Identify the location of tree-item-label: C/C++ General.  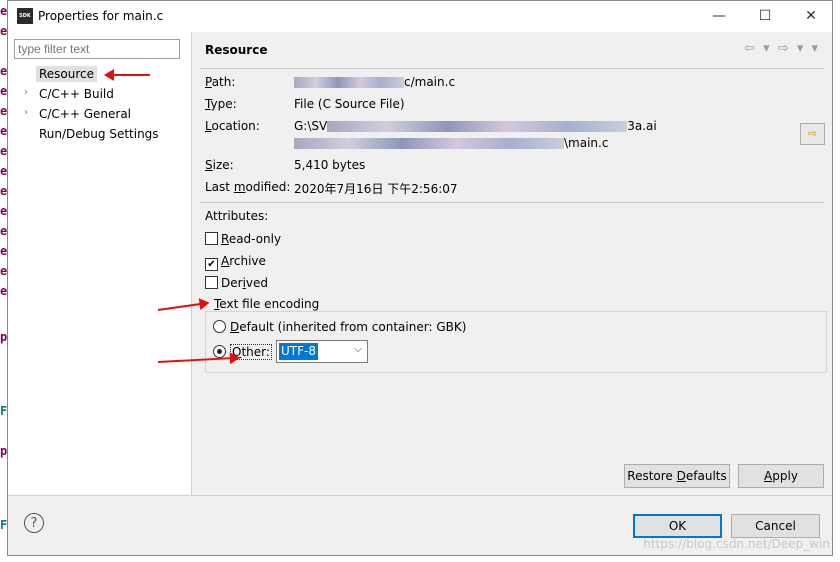
(85, 114).